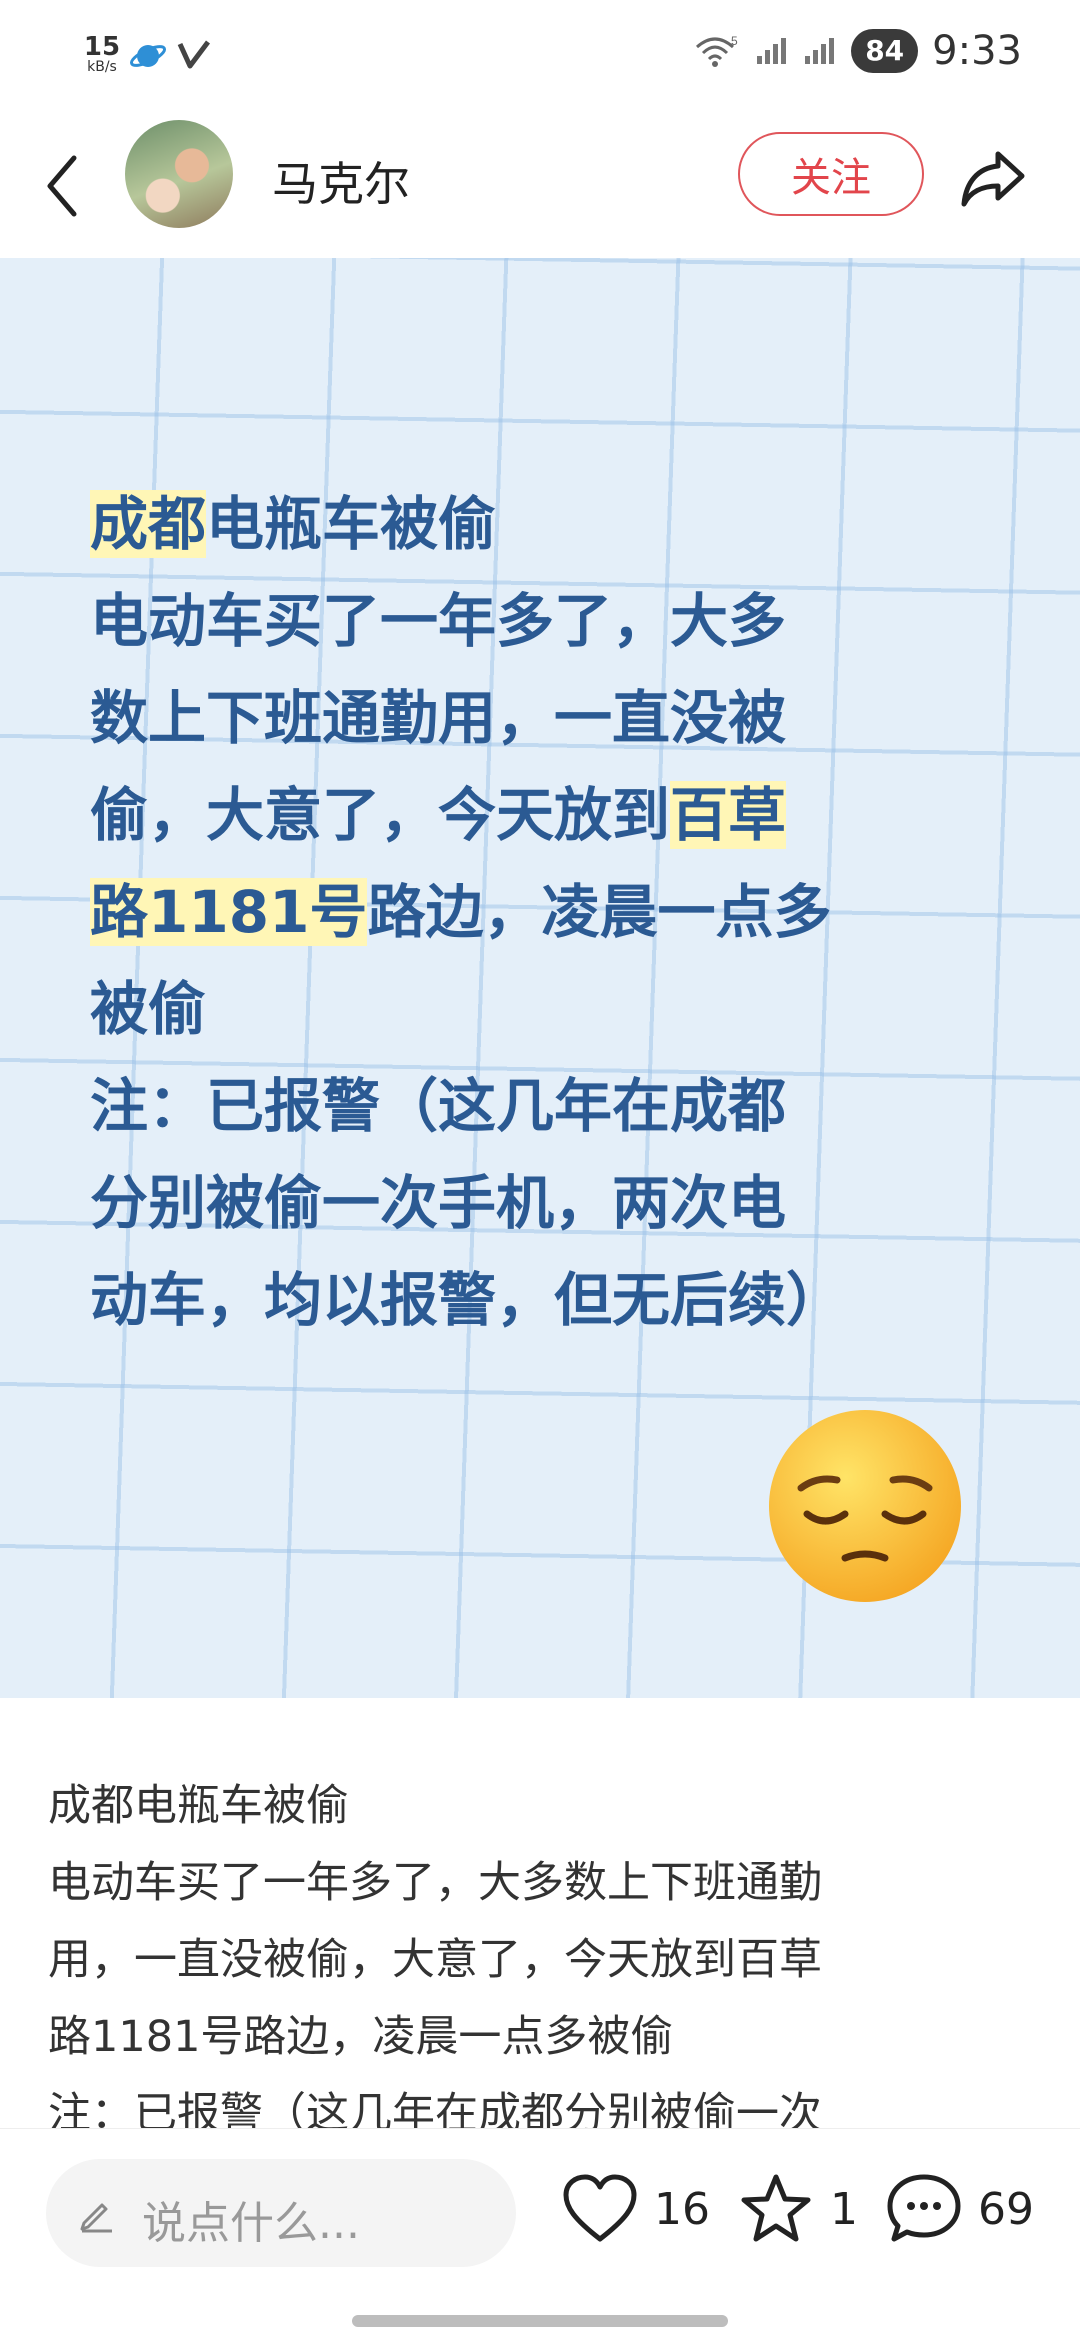 The width and height of the screenshot is (1080, 2341). What do you see at coordinates (467, 1300) in the screenshot?
I see `image-text-line: 动车，均以报警，但无后续）` at bounding box center [467, 1300].